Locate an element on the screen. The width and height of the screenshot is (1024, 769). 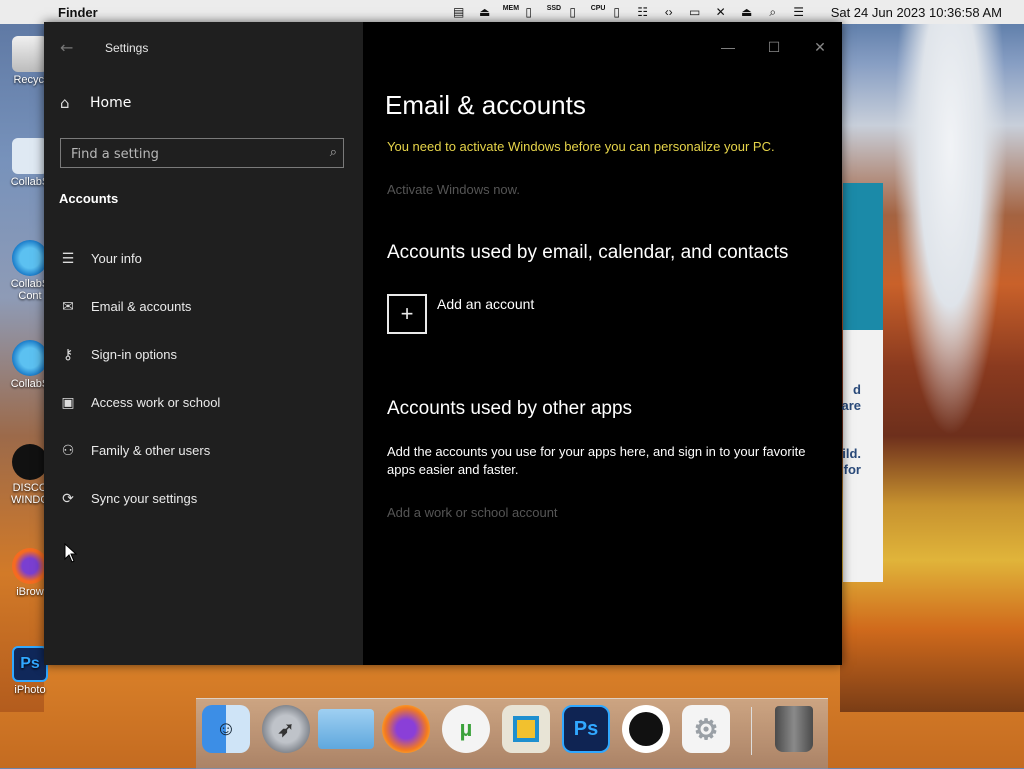
sidebar-item-your-info: ☰ Your info is located at coordinates (204, 258).